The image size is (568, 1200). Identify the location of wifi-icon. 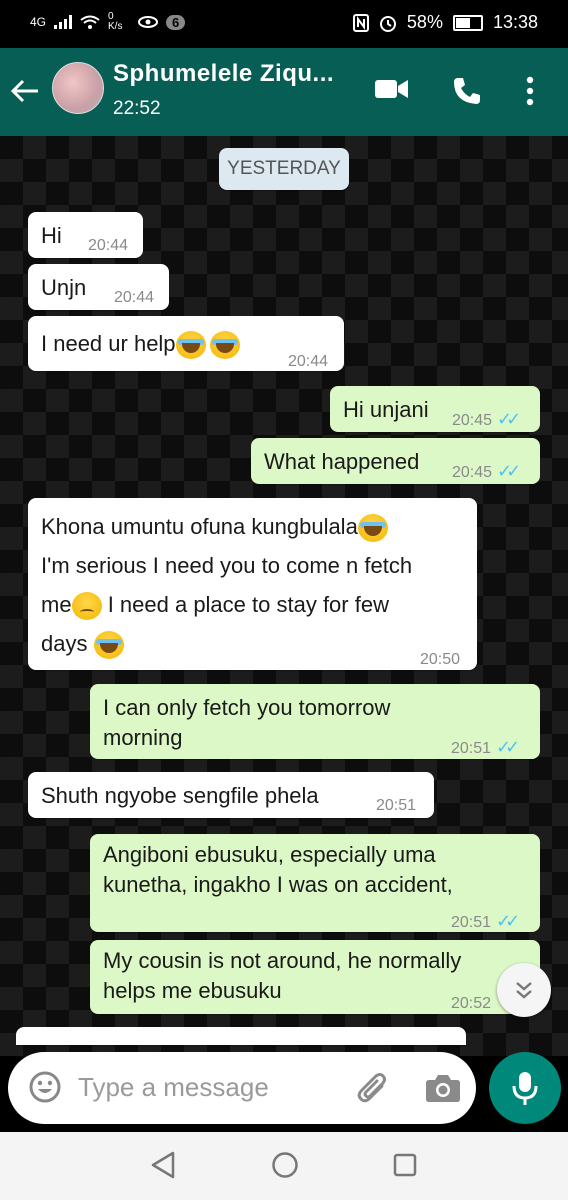
(90, 22).